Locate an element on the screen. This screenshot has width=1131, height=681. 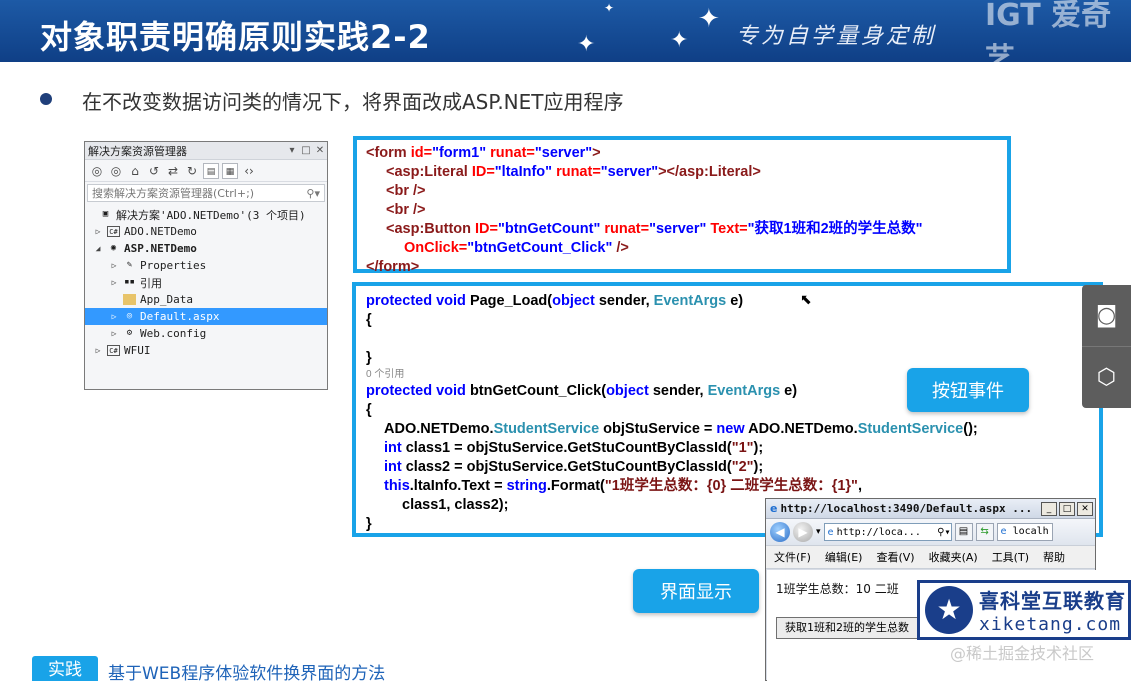
side-tool-panel: ◙ ⬡ is located at coordinates (1106, 346).